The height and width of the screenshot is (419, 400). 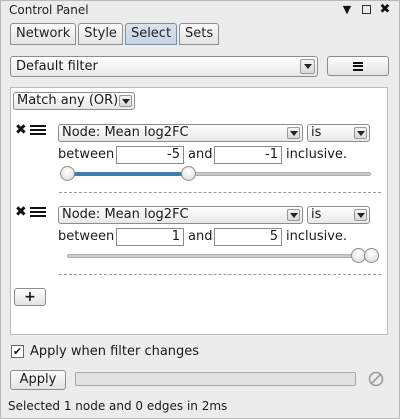 What do you see at coordinates (150, 155) in the screenshot?
I see `range-low-input: -5` at bounding box center [150, 155].